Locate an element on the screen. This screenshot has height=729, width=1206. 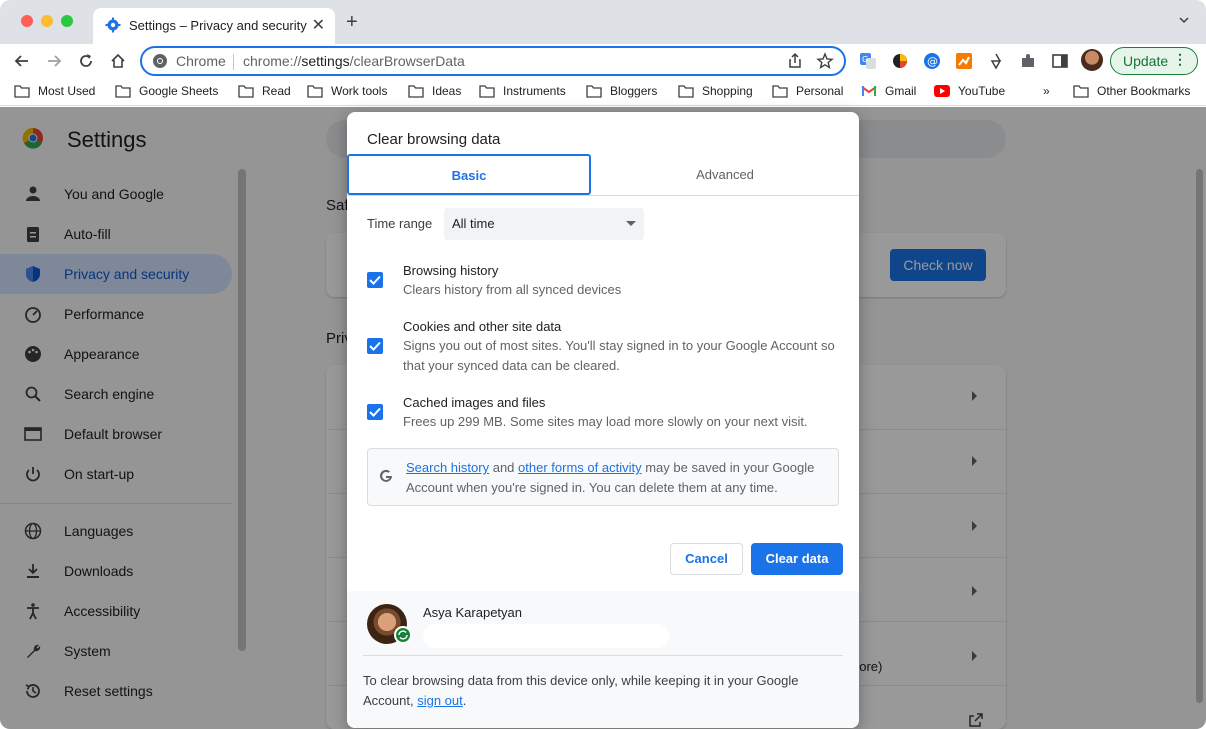
tab-strip: Settings – Privacy and security ✕ + is located at coordinates (603, 22).